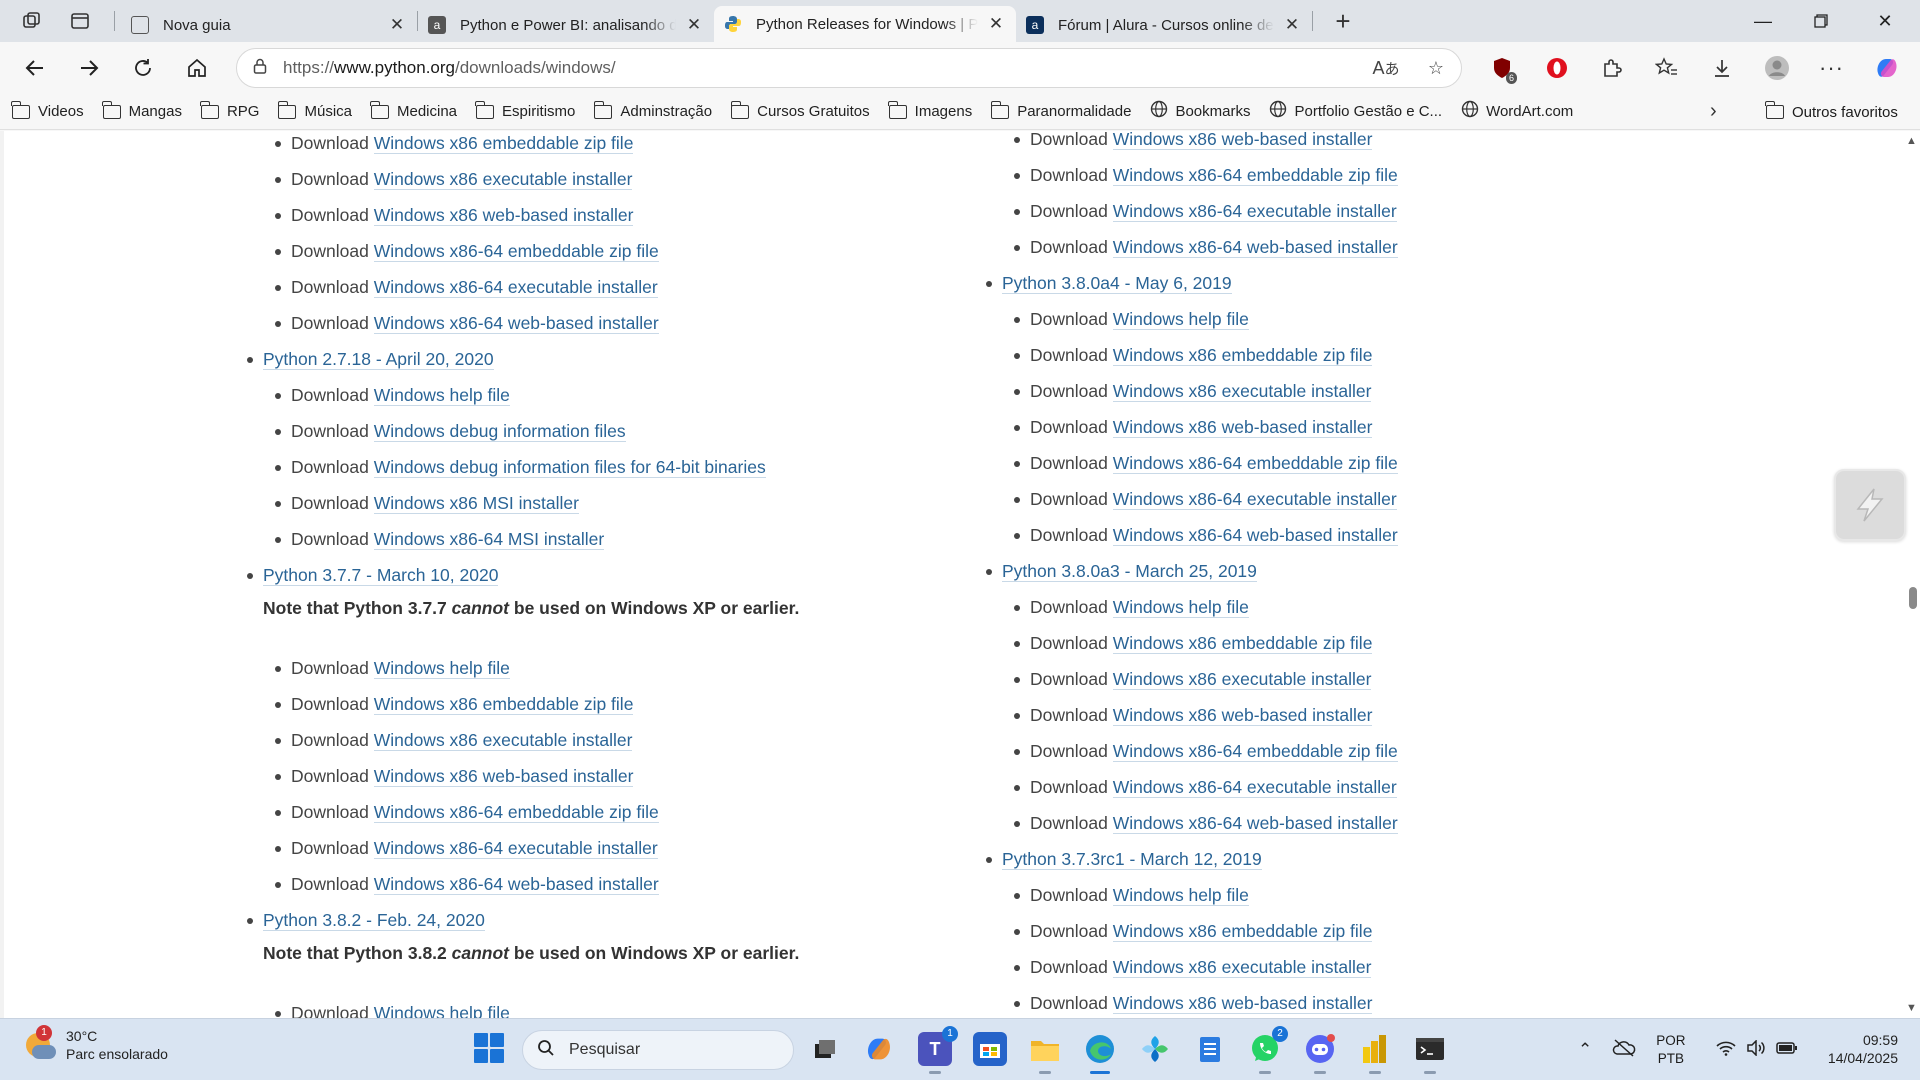  Describe the element at coordinates (314, 110) in the screenshot. I see `bookmark-item: Música` at that location.